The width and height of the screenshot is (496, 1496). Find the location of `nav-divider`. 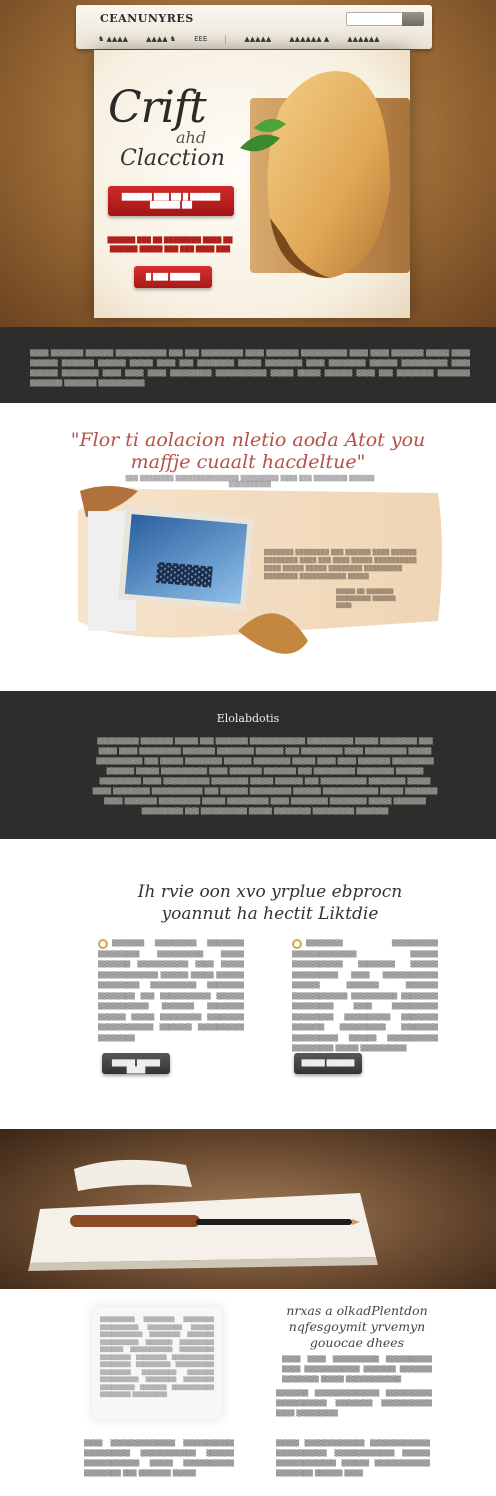

nav-divider is located at coordinates (226, 39).